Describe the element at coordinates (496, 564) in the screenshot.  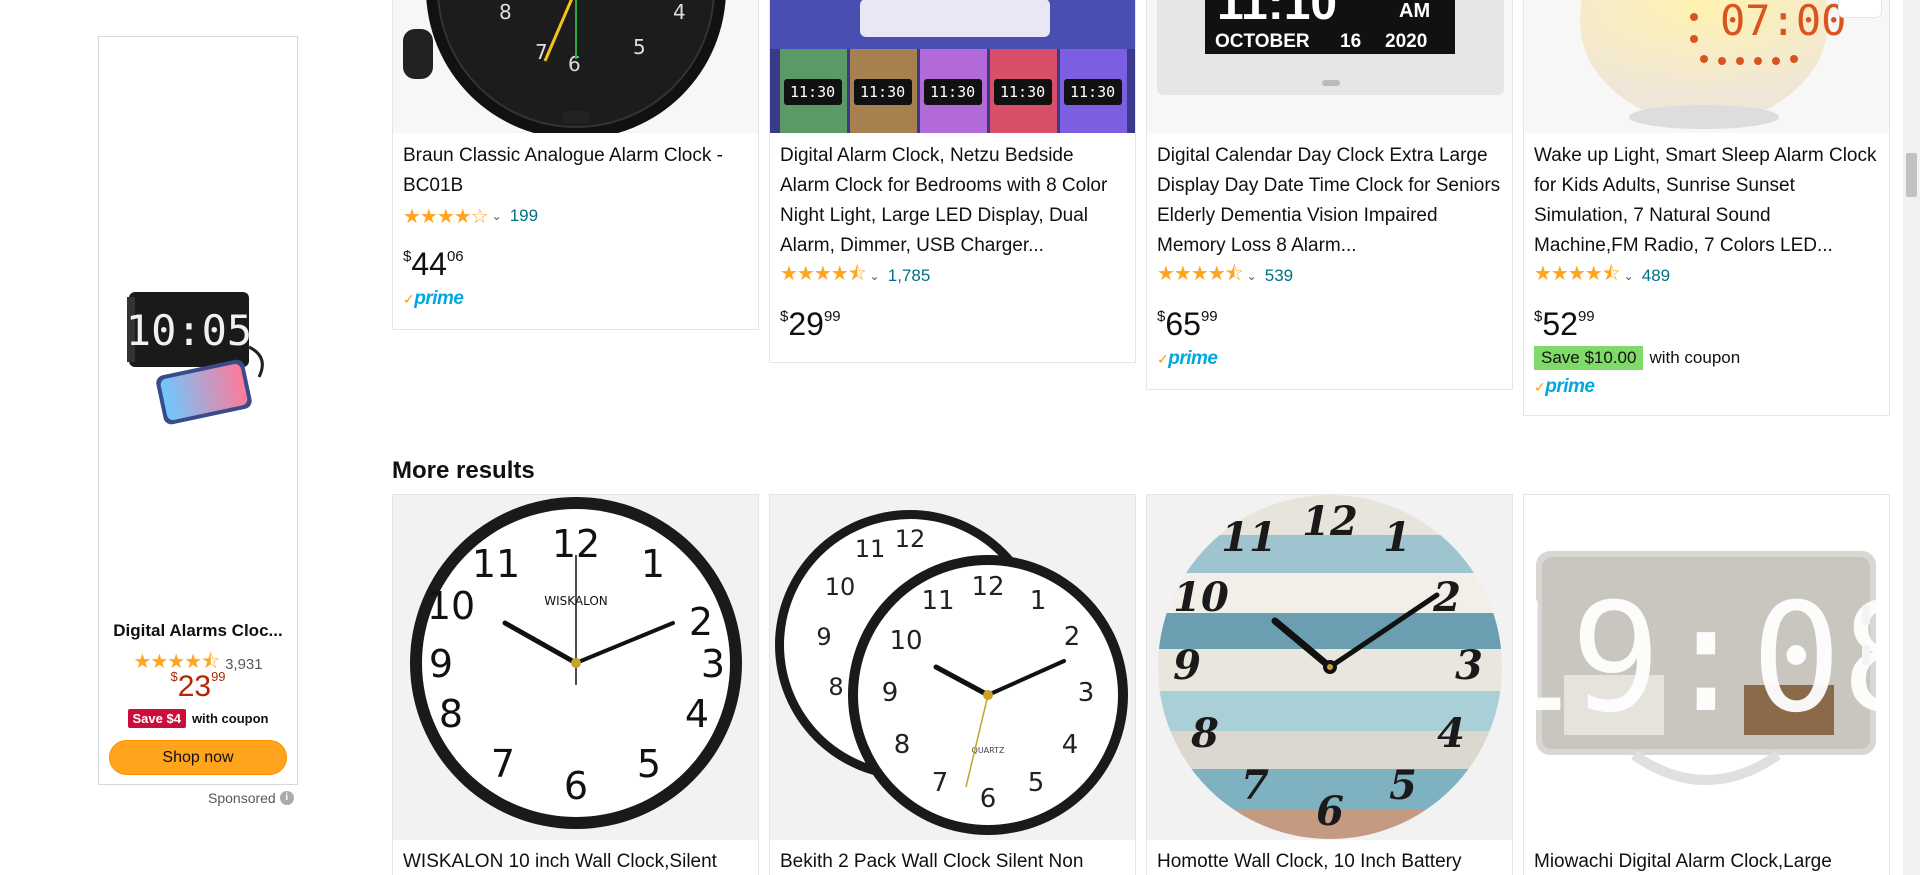
I see `svg-text: 11` at that location.